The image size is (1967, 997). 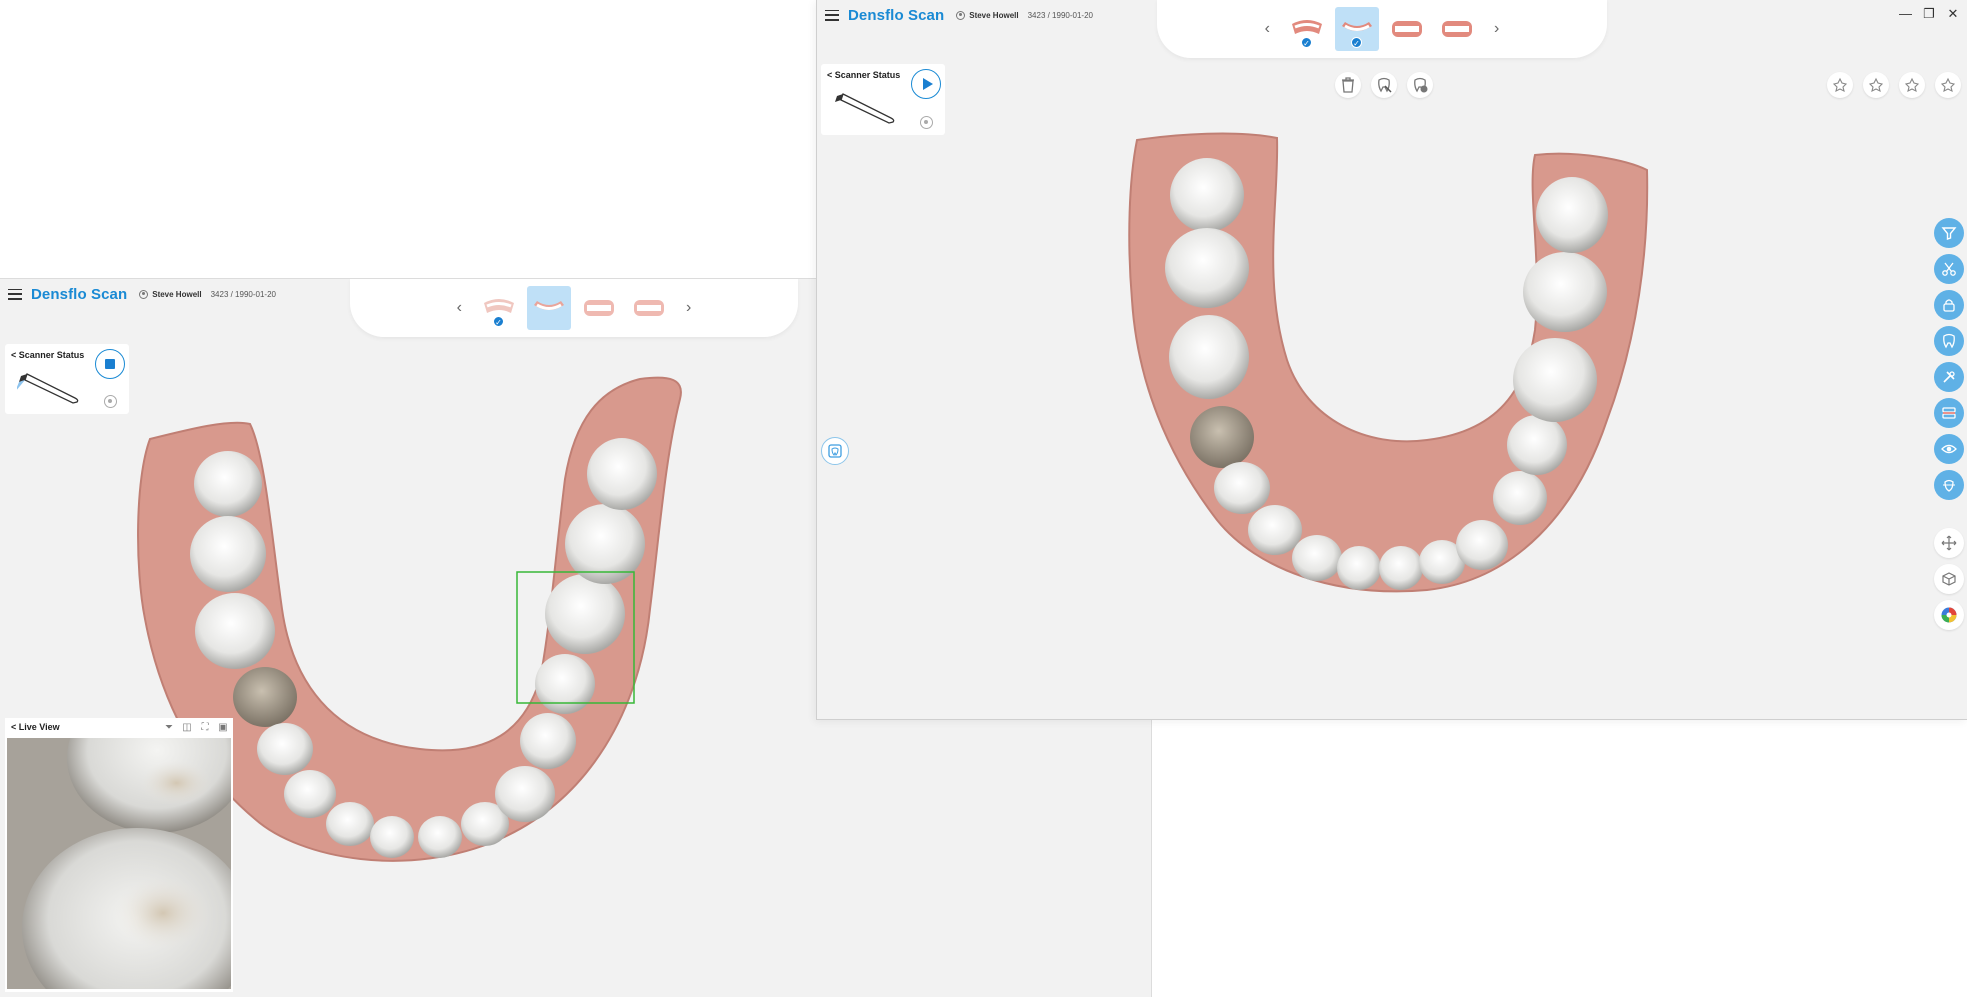 What do you see at coordinates (1905, 14) in the screenshot?
I see `minimize-icon: —` at bounding box center [1905, 14].